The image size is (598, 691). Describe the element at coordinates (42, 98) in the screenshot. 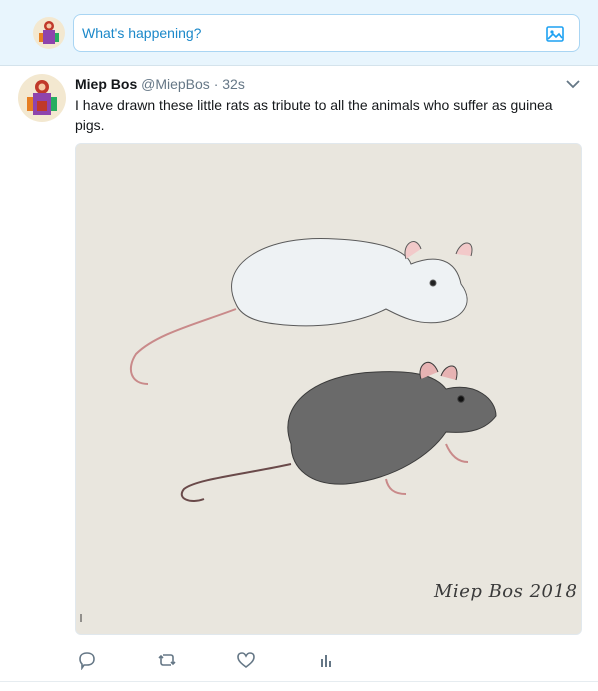

I see `tweet-avatar` at that location.